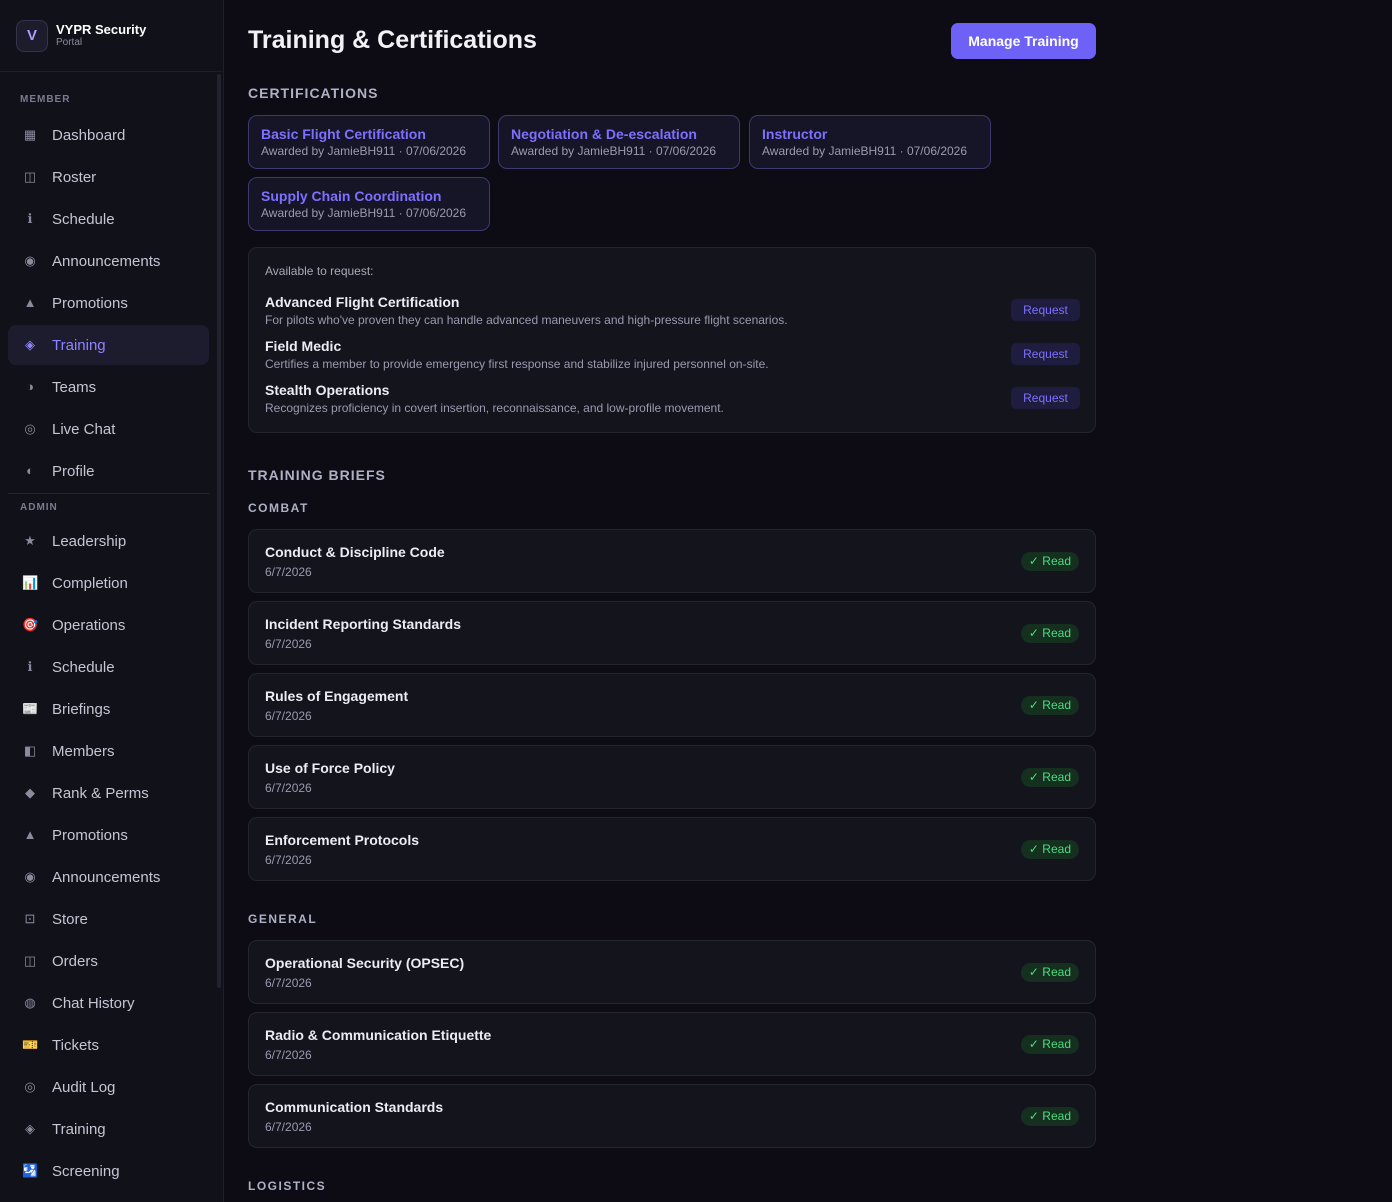 The height and width of the screenshot is (1202, 1392). I want to click on certifications-heading: CERTIFICATIONS, so click(313, 93).